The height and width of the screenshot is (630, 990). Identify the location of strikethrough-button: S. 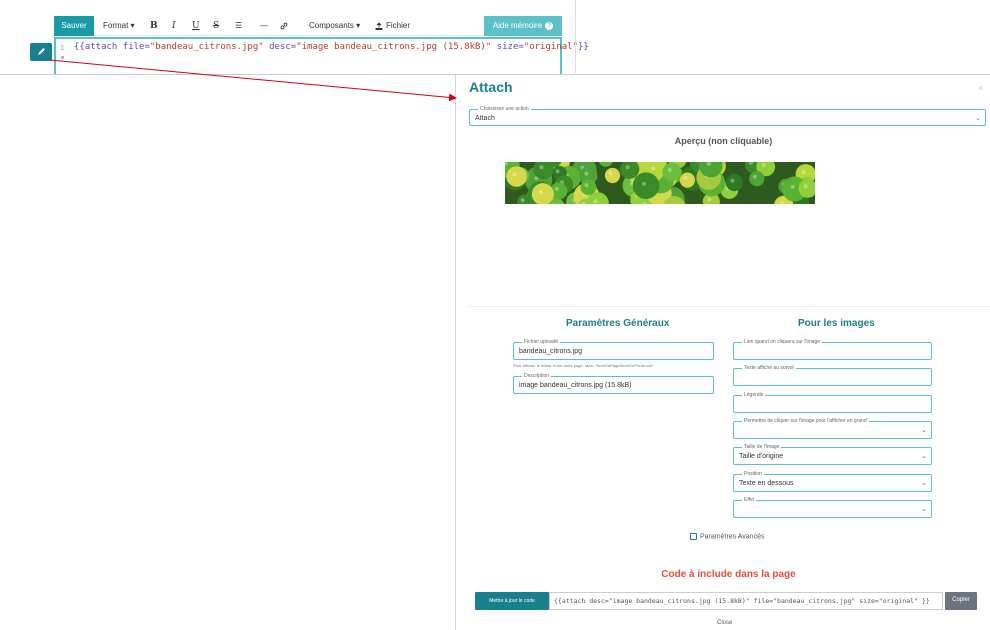
(216, 26).